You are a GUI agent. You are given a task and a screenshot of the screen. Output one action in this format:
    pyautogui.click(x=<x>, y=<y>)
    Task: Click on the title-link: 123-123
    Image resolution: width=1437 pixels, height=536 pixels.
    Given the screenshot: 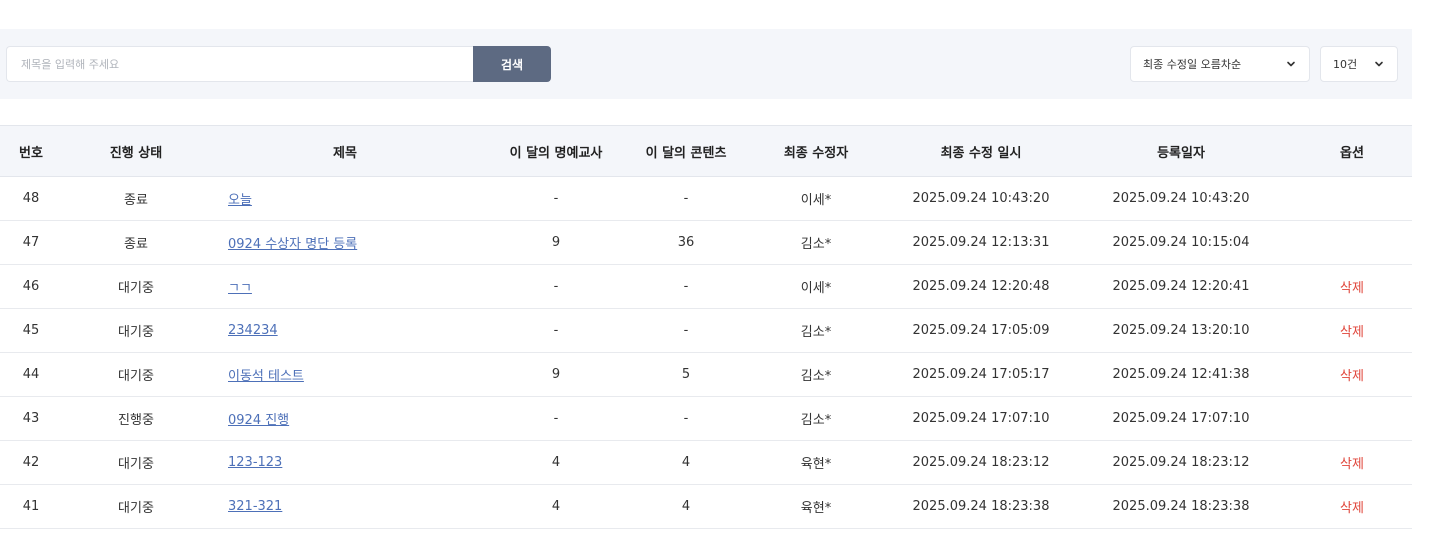 What is the action you would take?
    pyautogui.click(x=255, y=462)
    